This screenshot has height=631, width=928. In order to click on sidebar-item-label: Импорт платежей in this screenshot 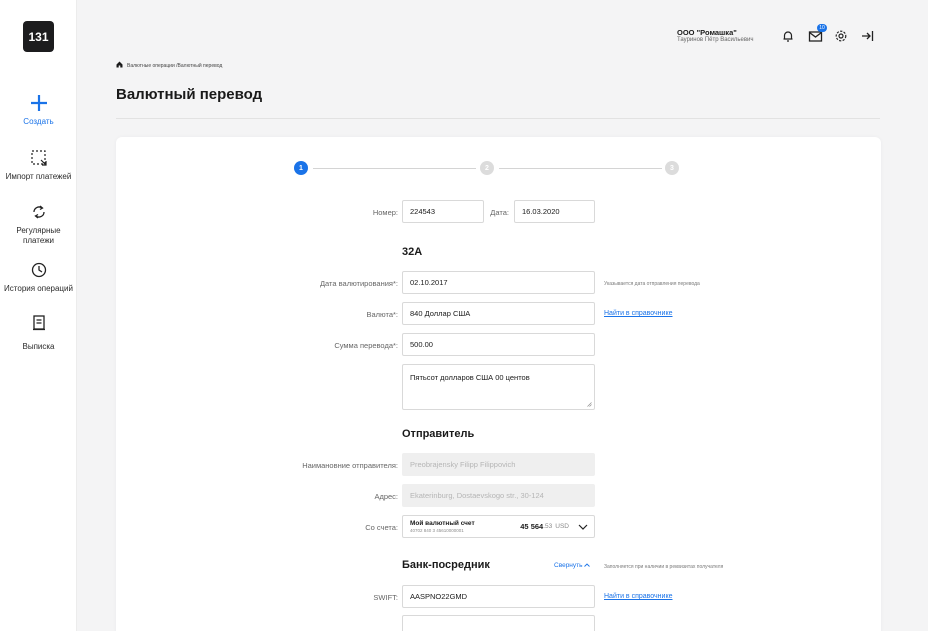, I will do `click(38, 176)`.